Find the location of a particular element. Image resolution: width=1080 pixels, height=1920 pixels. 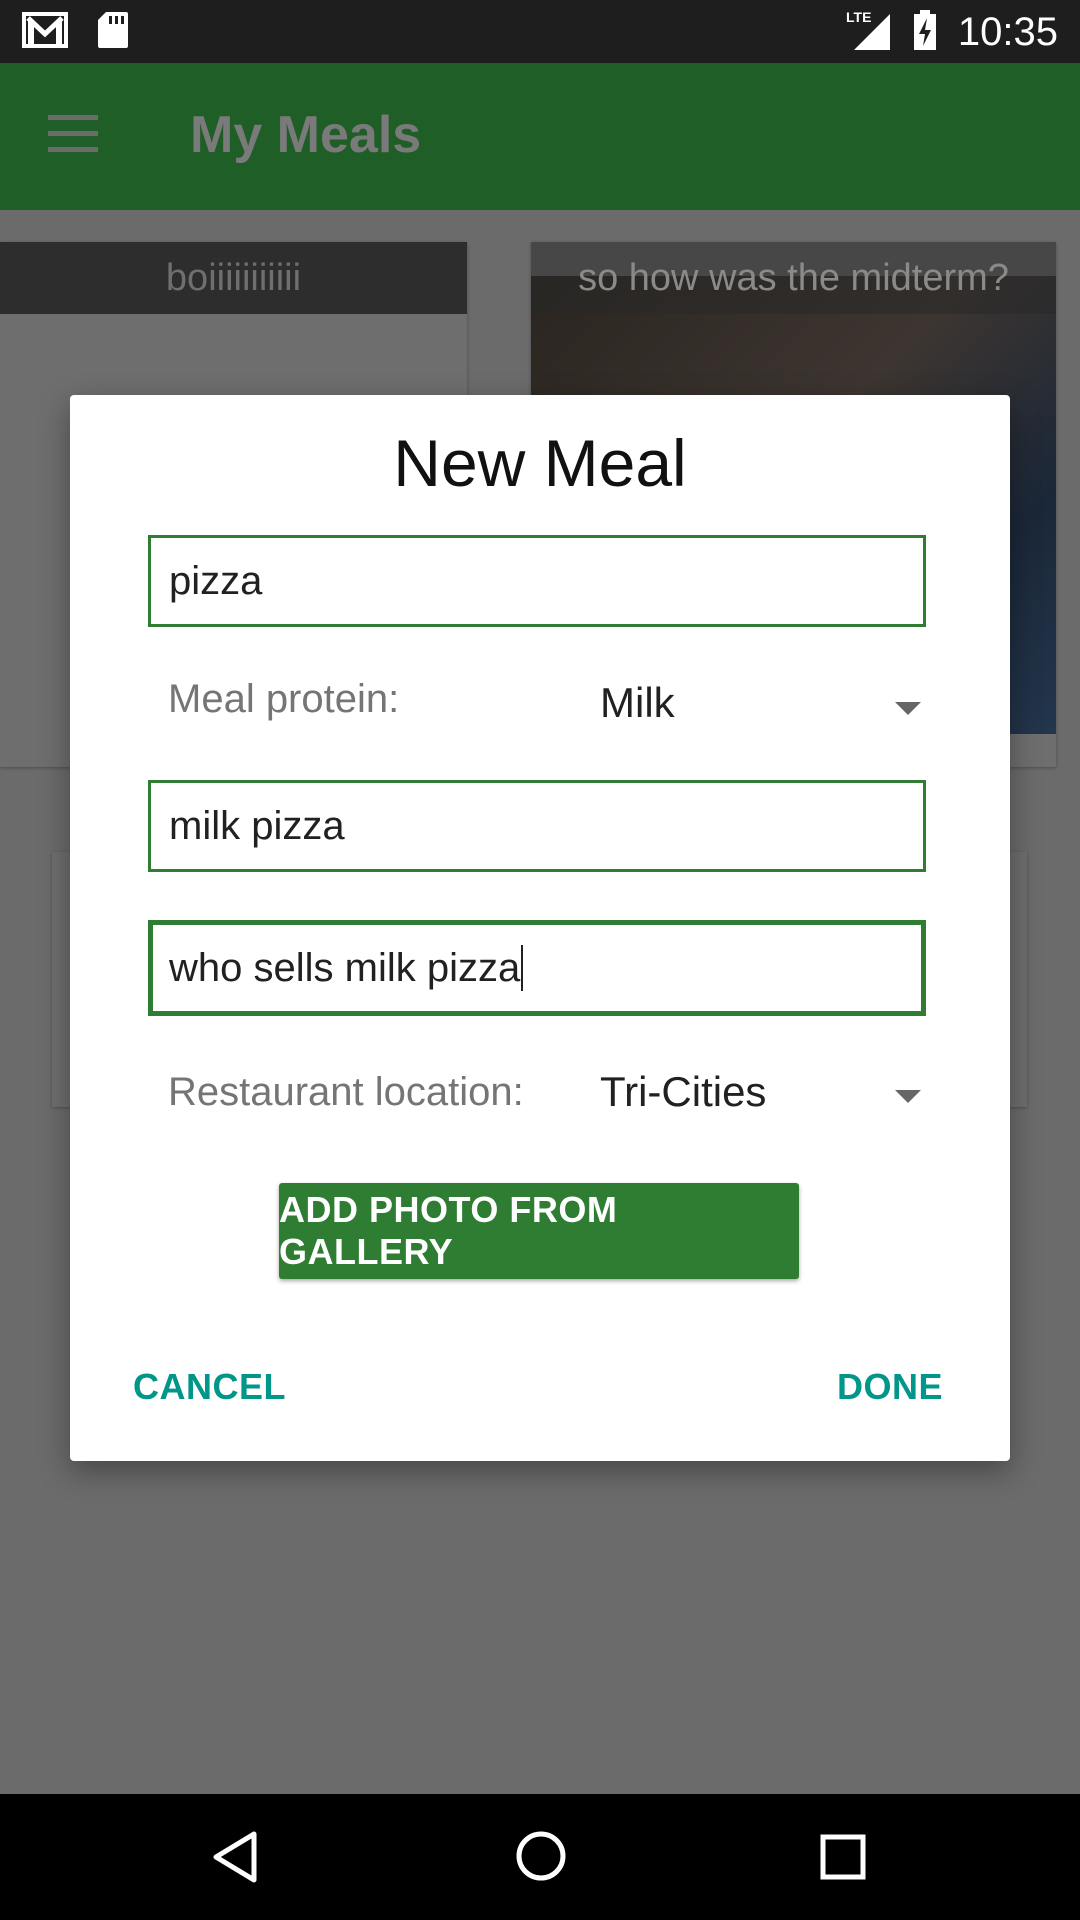

restaurant-value: who sells milk pizza is located at coordinates (345, 967).